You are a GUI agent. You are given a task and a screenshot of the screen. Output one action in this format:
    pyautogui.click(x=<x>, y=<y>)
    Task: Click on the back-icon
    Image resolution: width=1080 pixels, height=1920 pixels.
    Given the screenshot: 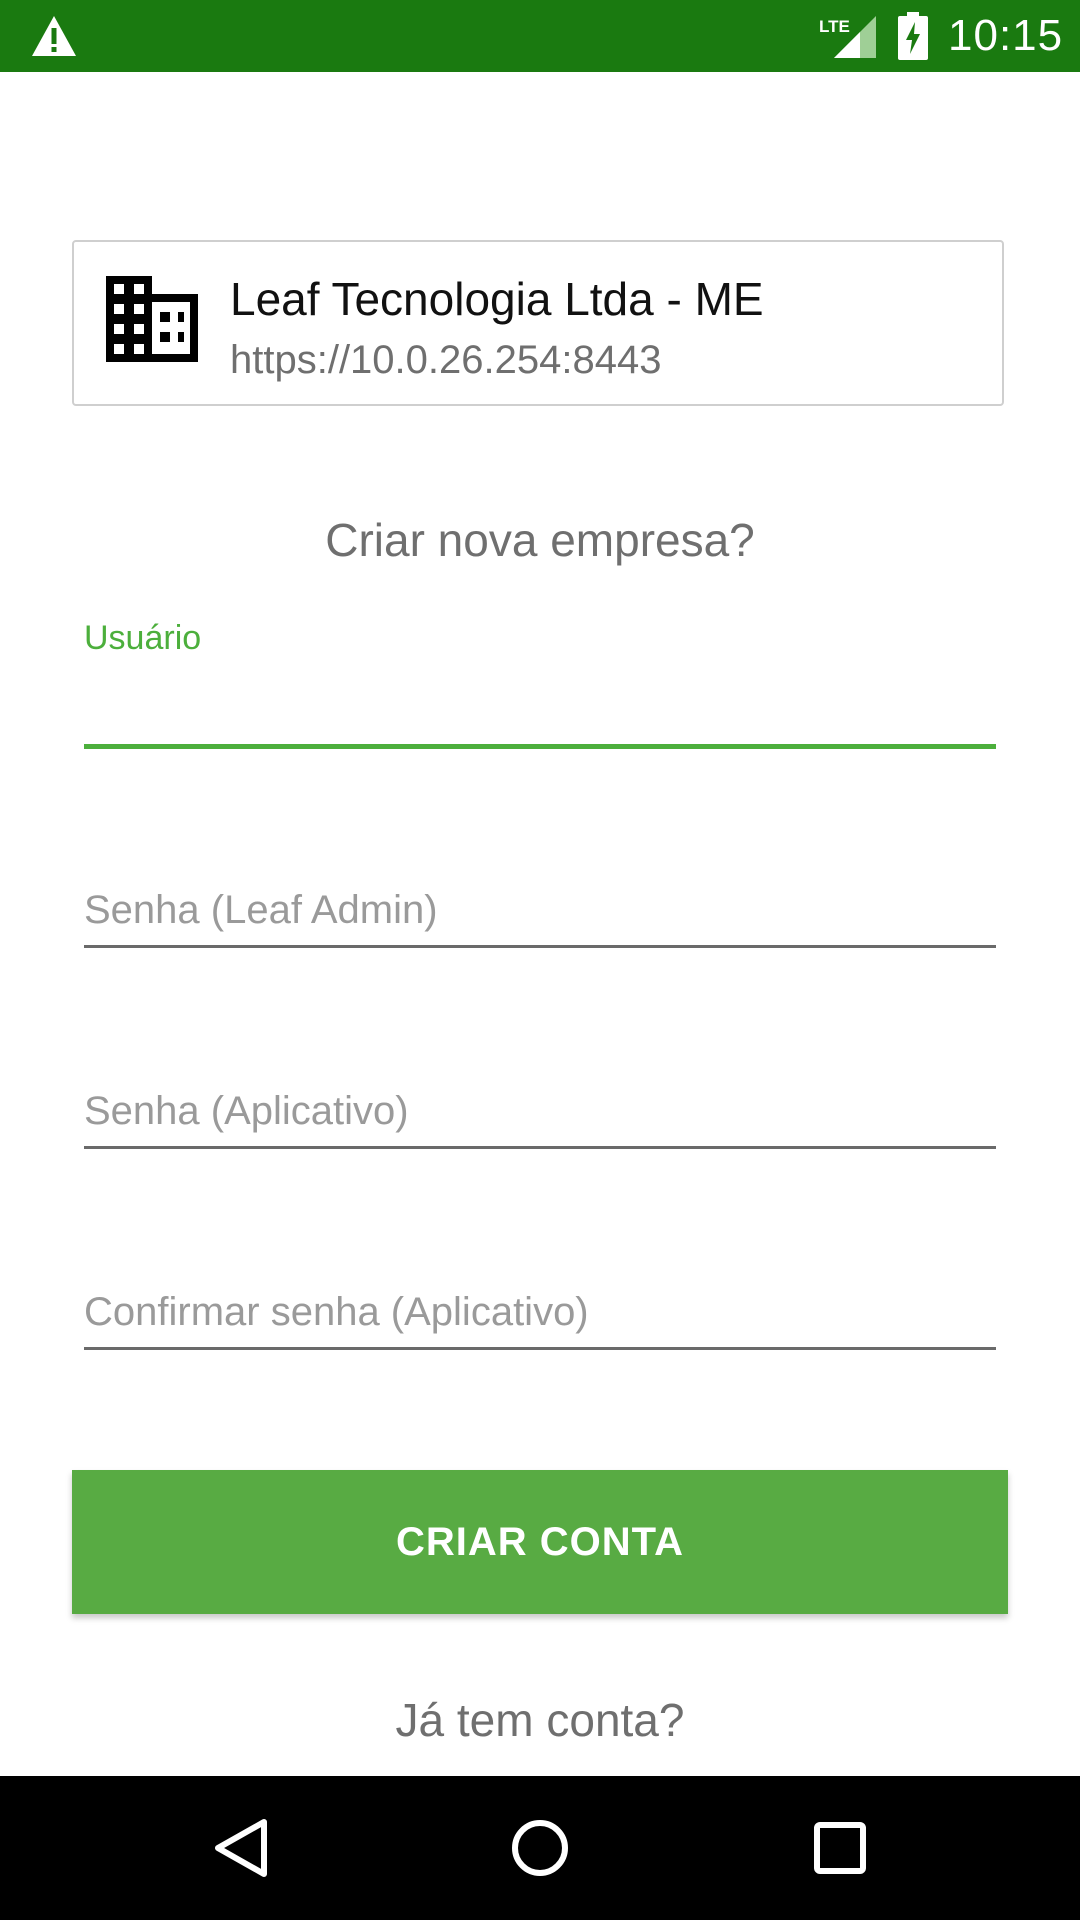 What is the action you would take?
    pyautogui.click(x=241, y=1848)
    